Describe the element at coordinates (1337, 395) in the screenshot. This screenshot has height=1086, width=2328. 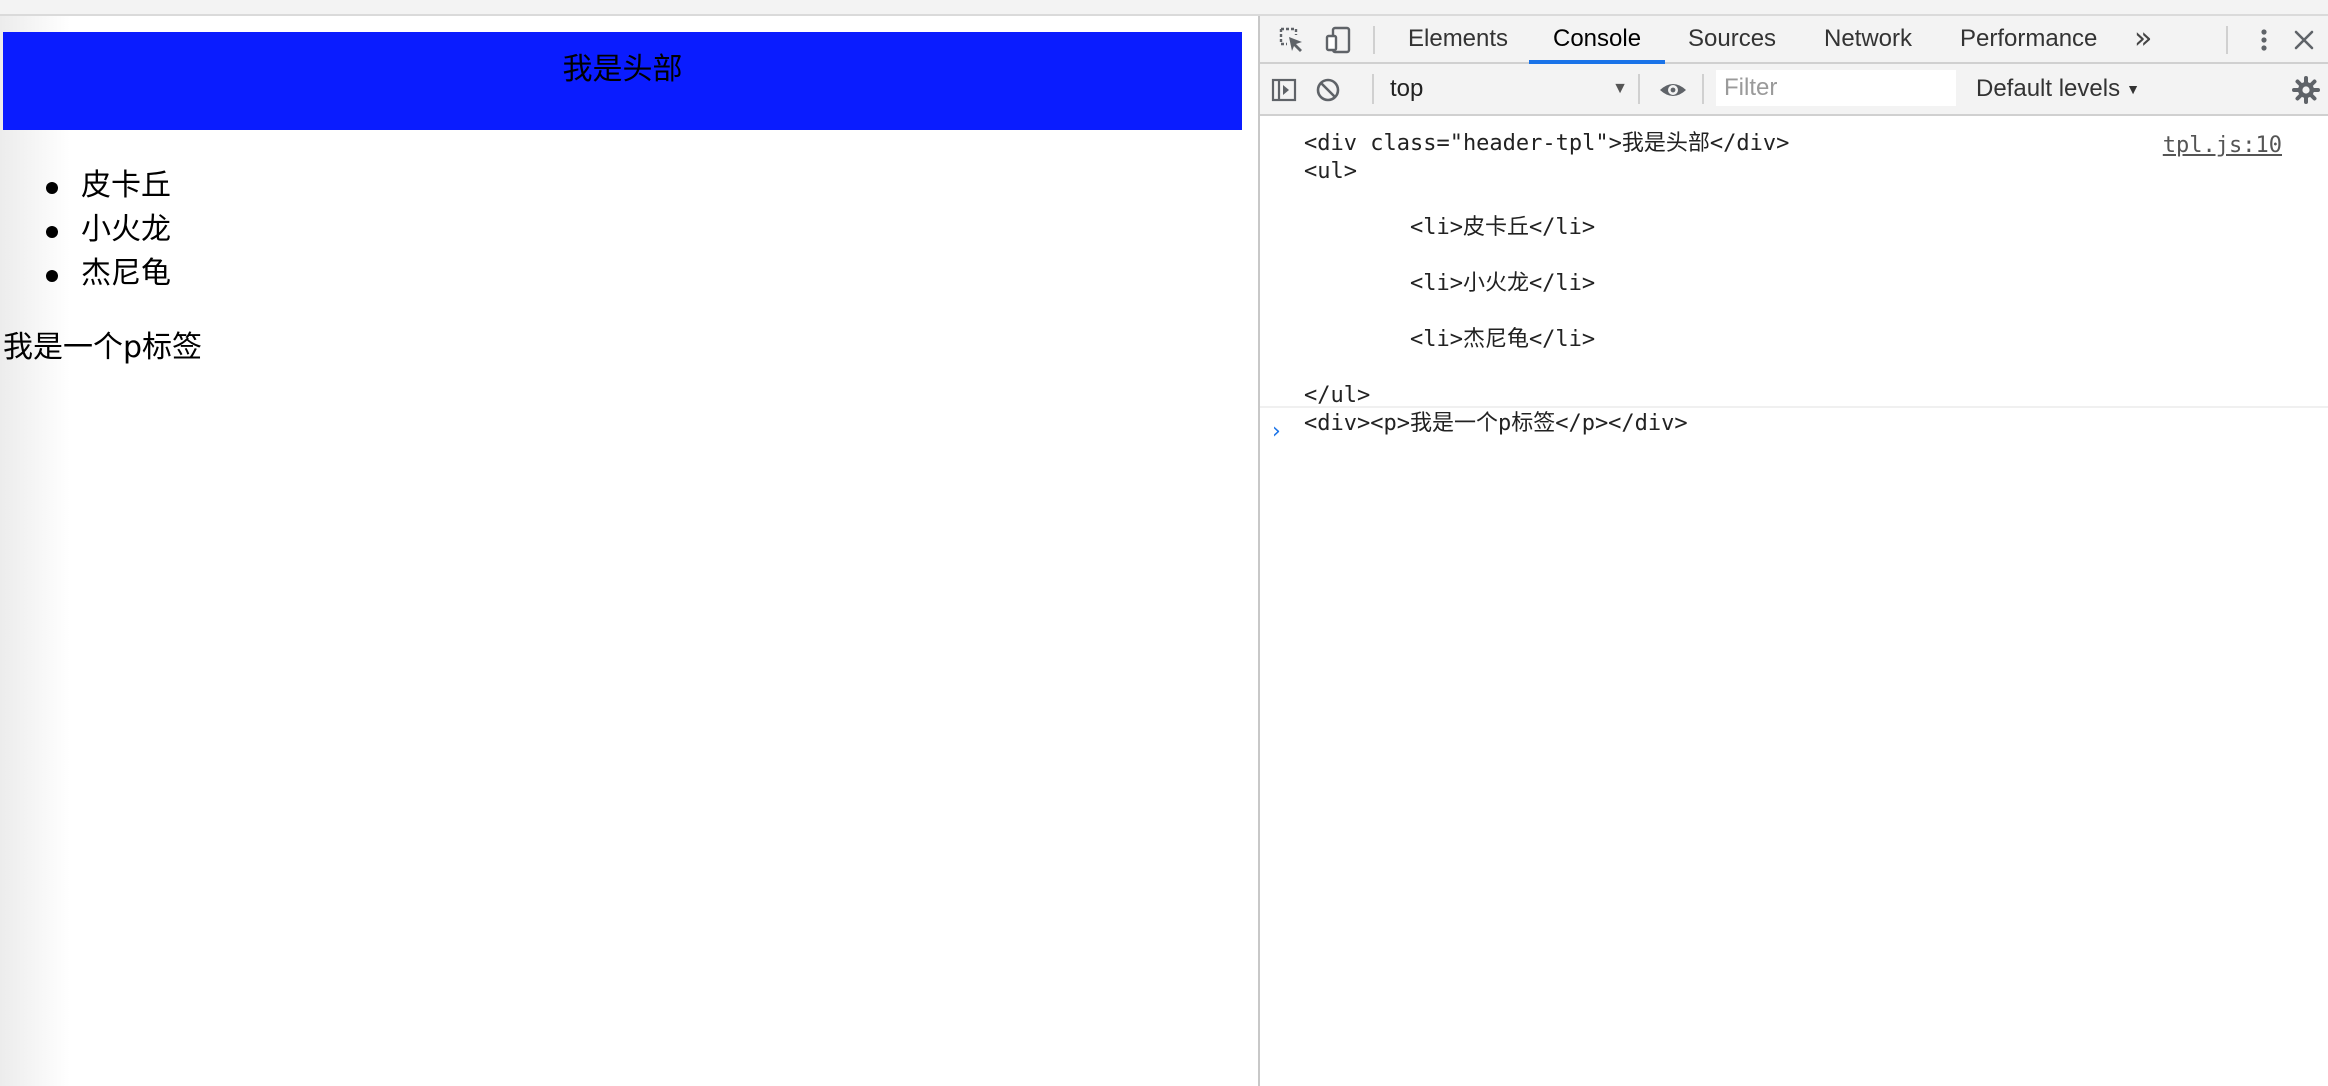
I see `console-line: </ul>` at that location.